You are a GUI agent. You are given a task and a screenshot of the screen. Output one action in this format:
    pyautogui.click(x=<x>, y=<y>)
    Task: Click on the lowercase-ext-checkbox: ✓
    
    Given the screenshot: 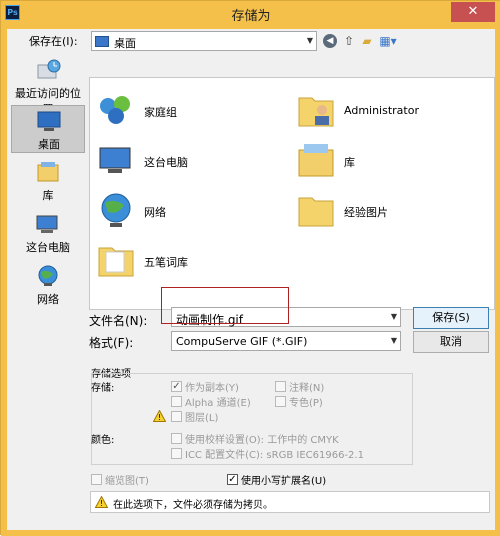 What is the action you would take?
    pyautogui.click(x=232, y=479)
    